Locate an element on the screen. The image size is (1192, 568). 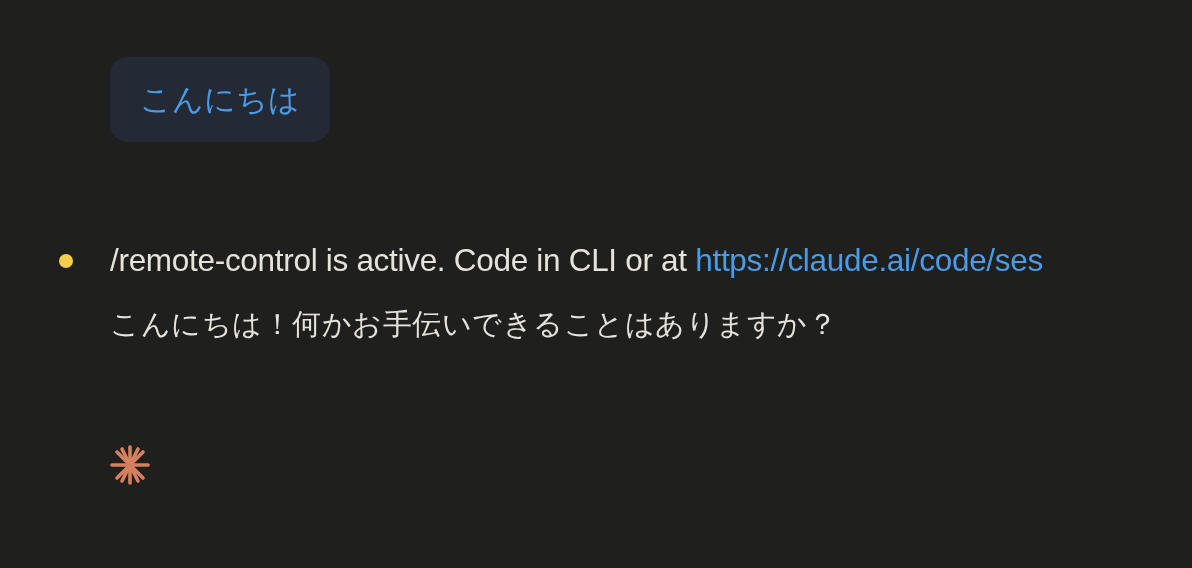
asterisk-icon is located at coordinates (130, 465).